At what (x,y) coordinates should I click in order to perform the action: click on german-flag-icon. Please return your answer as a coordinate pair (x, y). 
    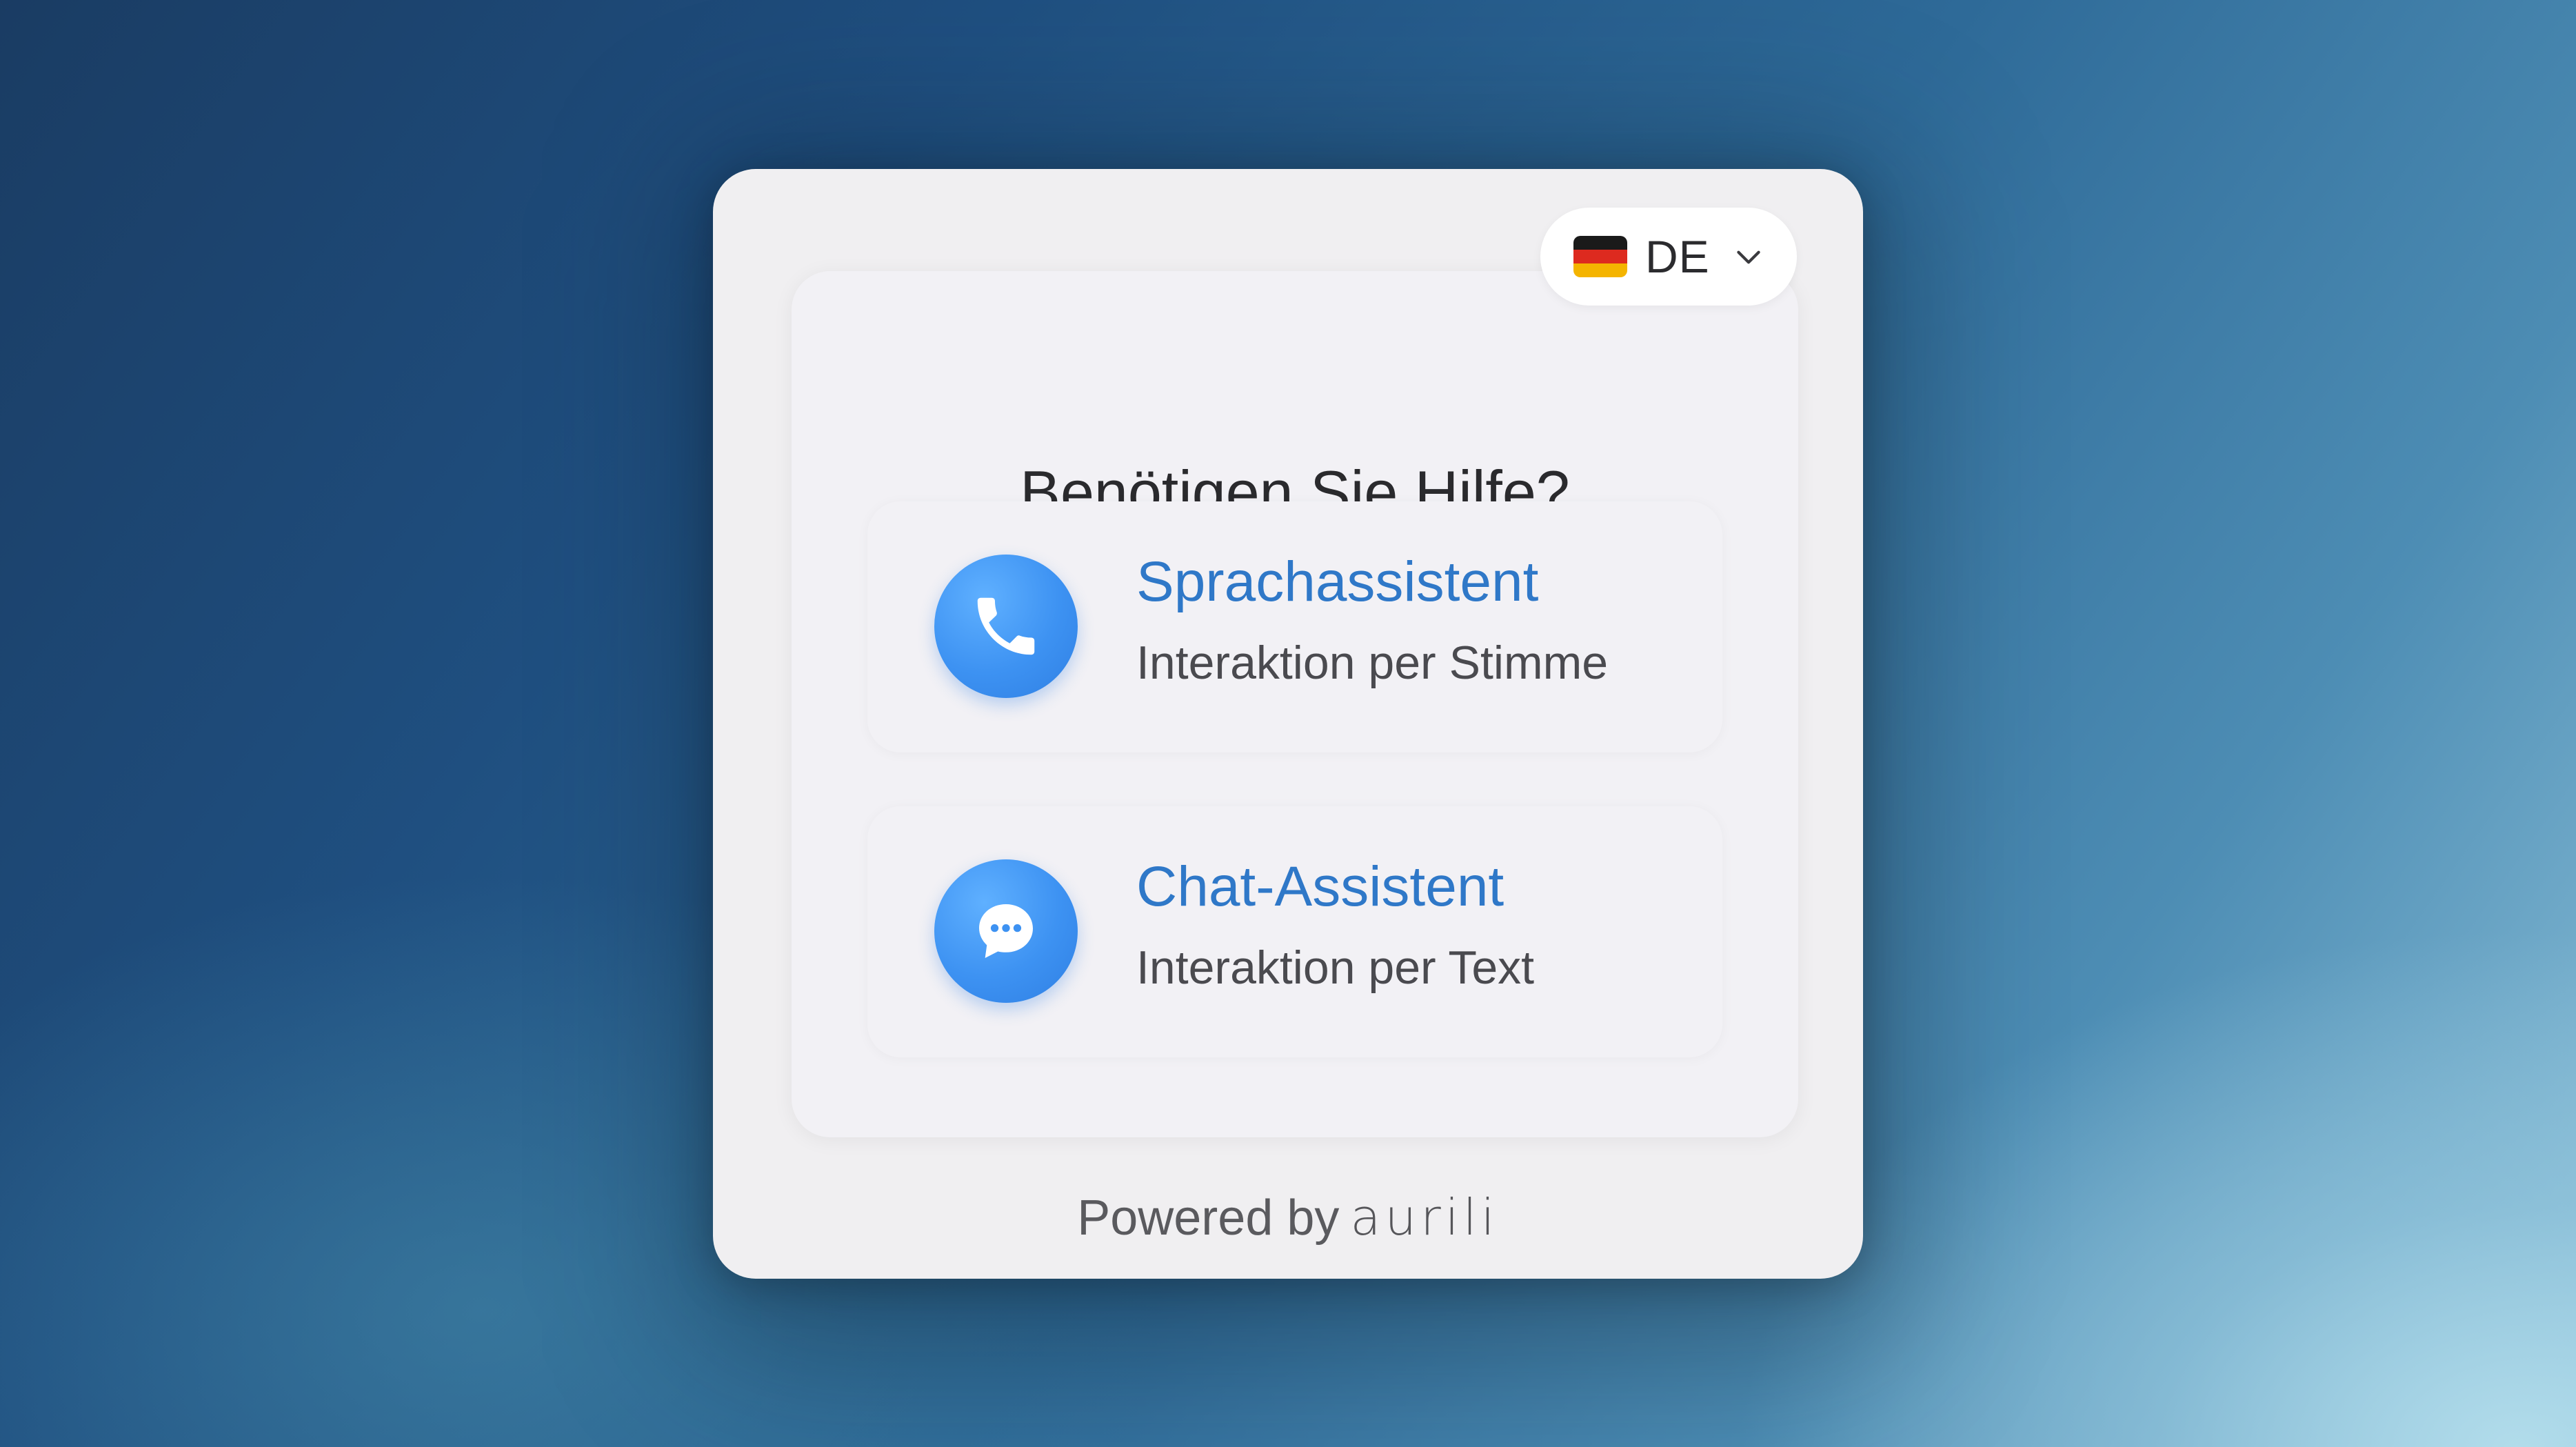
    Looking at the image, I should click on (1600, 256).